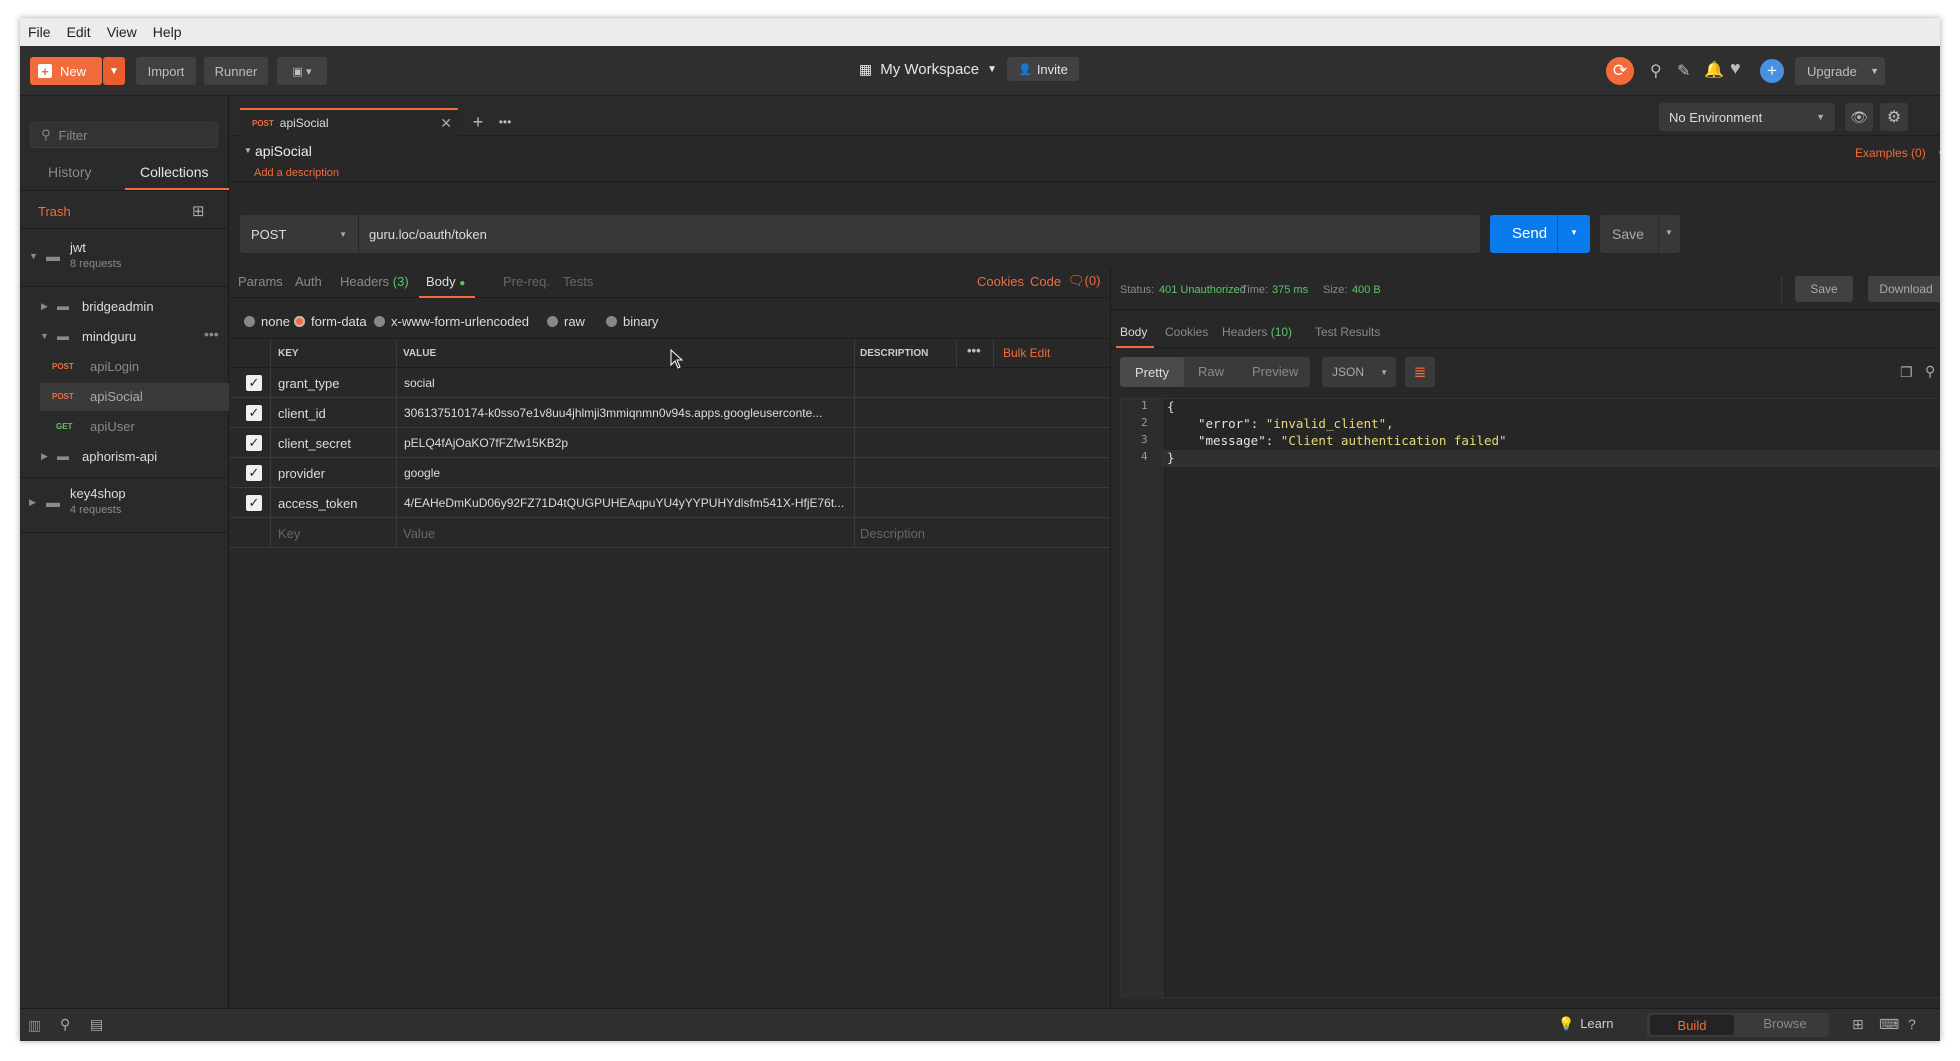 This screenshot has width=1960, height=1061. What do you see at coordinates (124, 504) in the screenshot?
I see `collection-key4shop: ▶ ▬ key4shop 4 requests` at bounding box center [124, 504].